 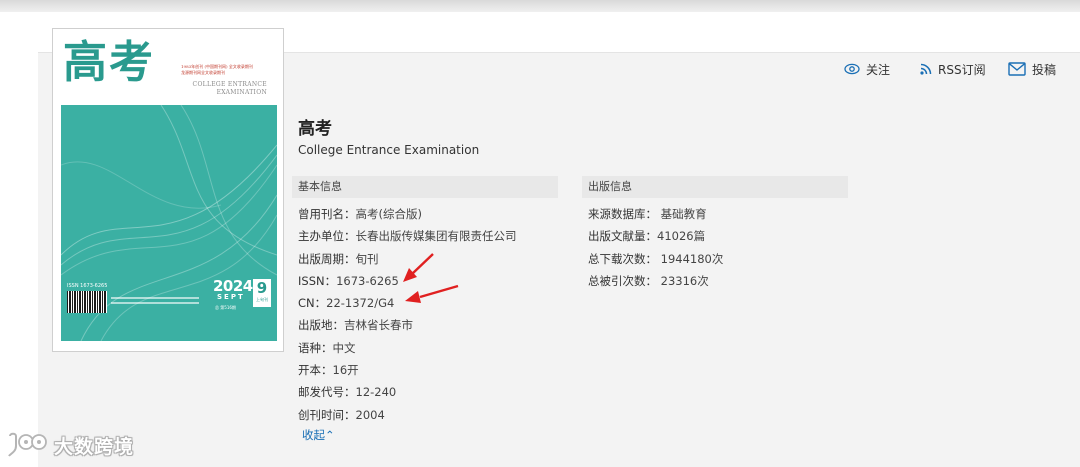 I want to click on red-arrow-cn, so click(x=432, y=293).